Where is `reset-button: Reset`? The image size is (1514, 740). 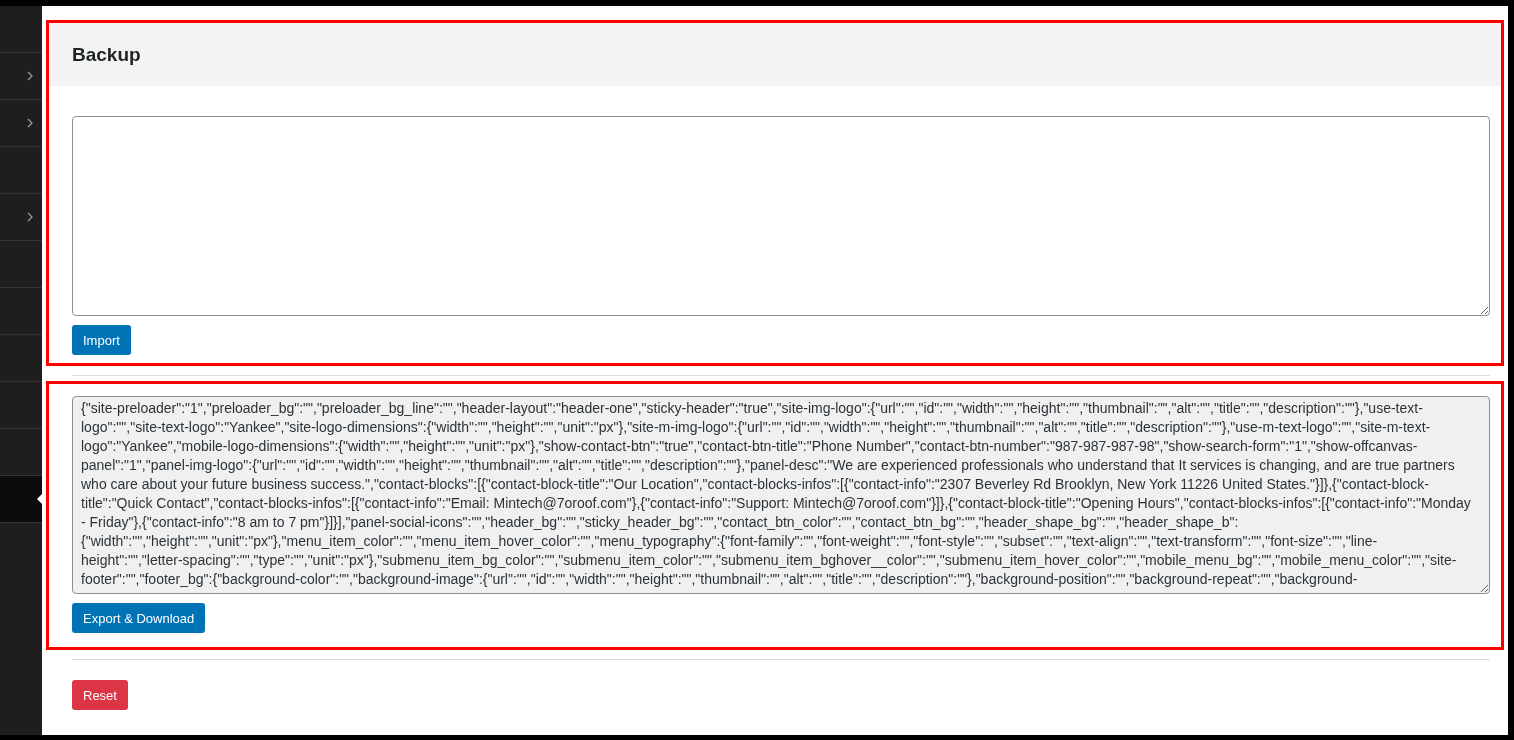 reset-button: Reset is located at coordinates (100, 695).